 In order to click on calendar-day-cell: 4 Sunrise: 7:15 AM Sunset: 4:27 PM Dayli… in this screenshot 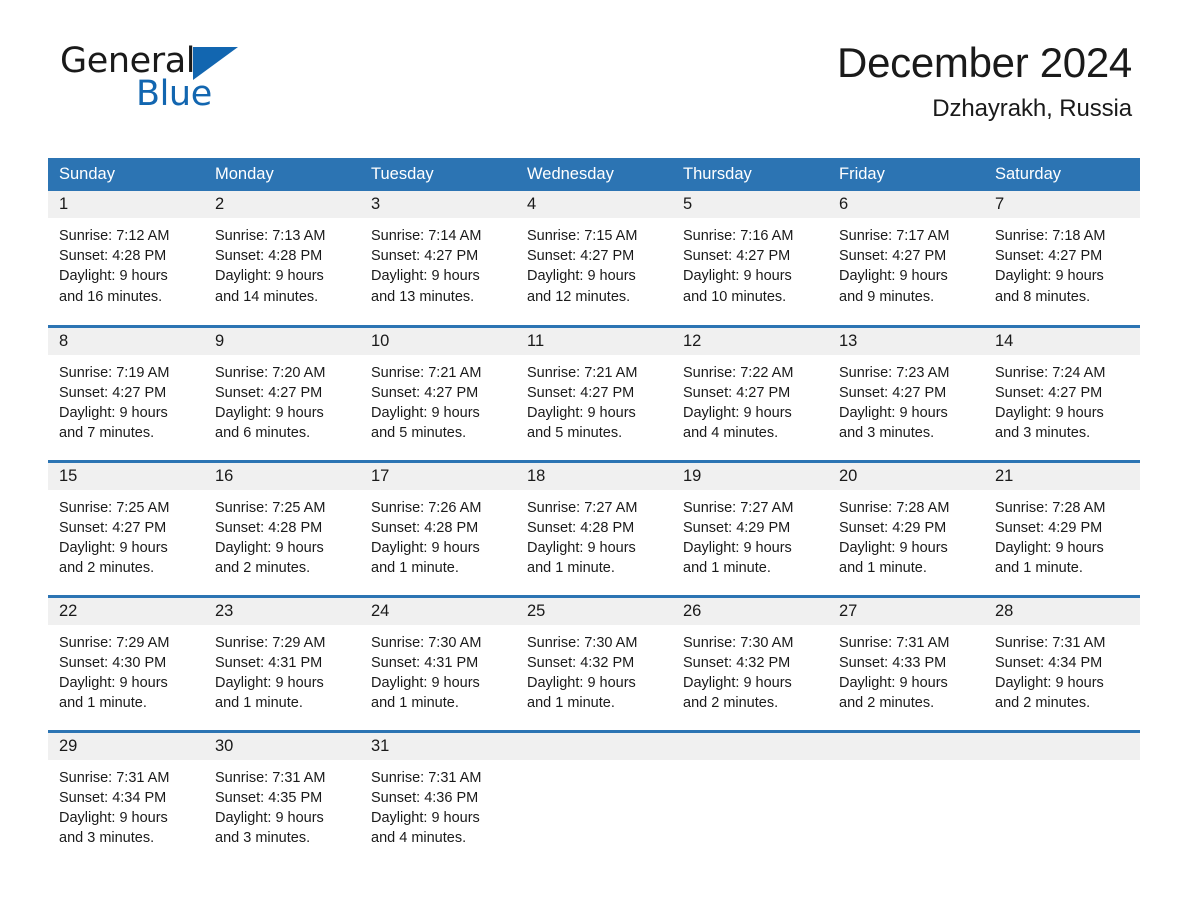, I will do `click(594, 258)`.